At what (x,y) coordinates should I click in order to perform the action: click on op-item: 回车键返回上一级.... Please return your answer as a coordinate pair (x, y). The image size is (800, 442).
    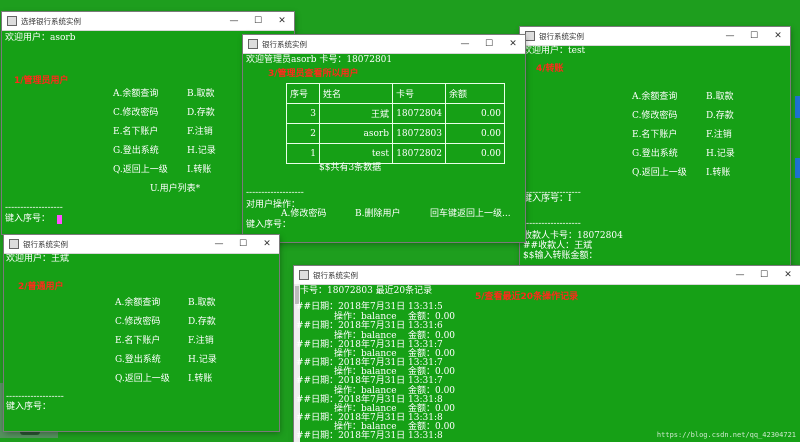
    Looking at the image, I should click on (470, 214).